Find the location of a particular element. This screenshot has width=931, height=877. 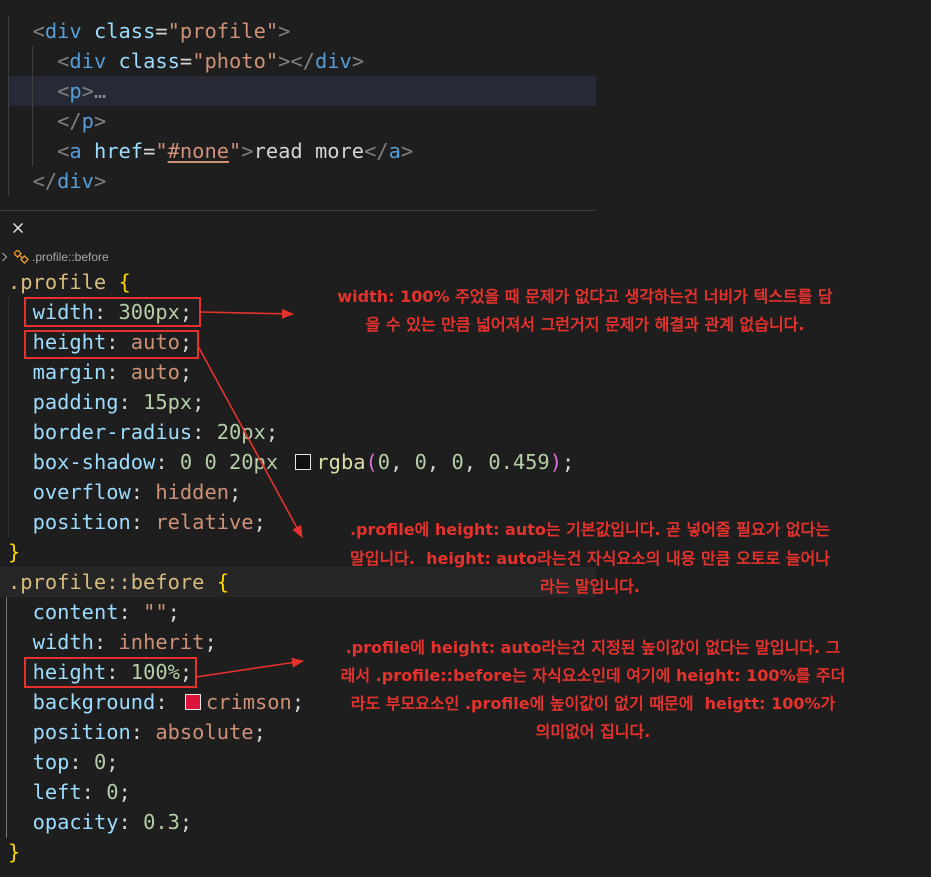

pane-divider is located at coordinates (298, 210).